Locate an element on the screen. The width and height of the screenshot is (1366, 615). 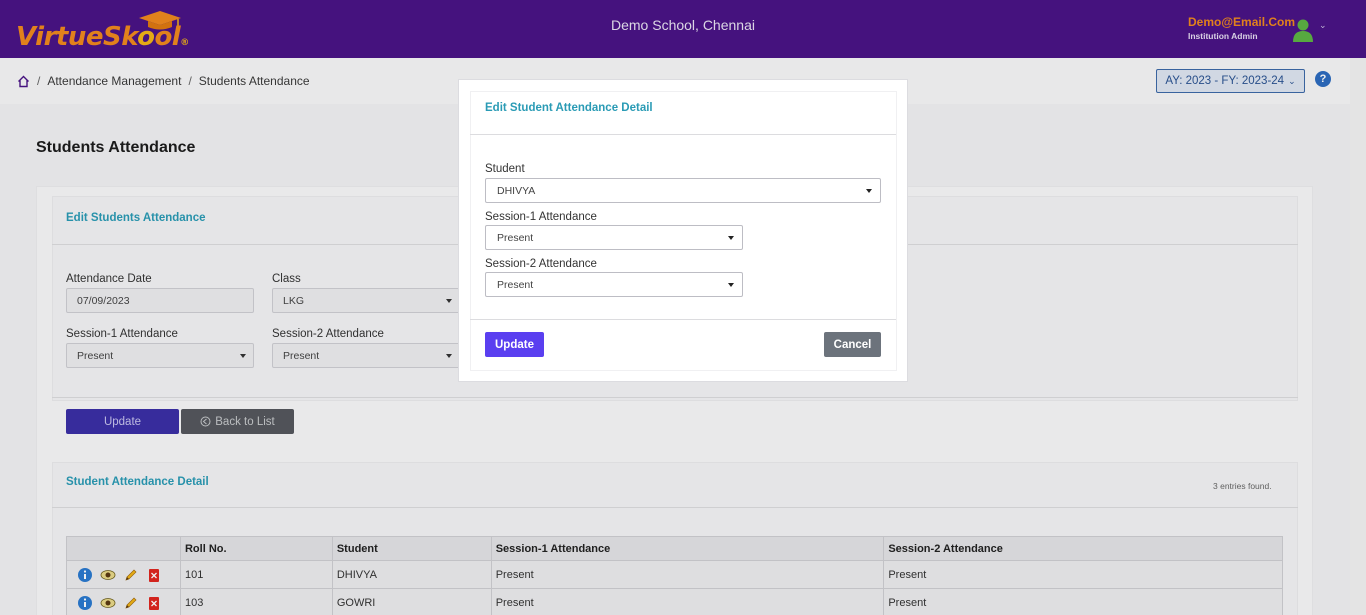
modal-cancel-button: Cancel is located at coordinates (852, 344).